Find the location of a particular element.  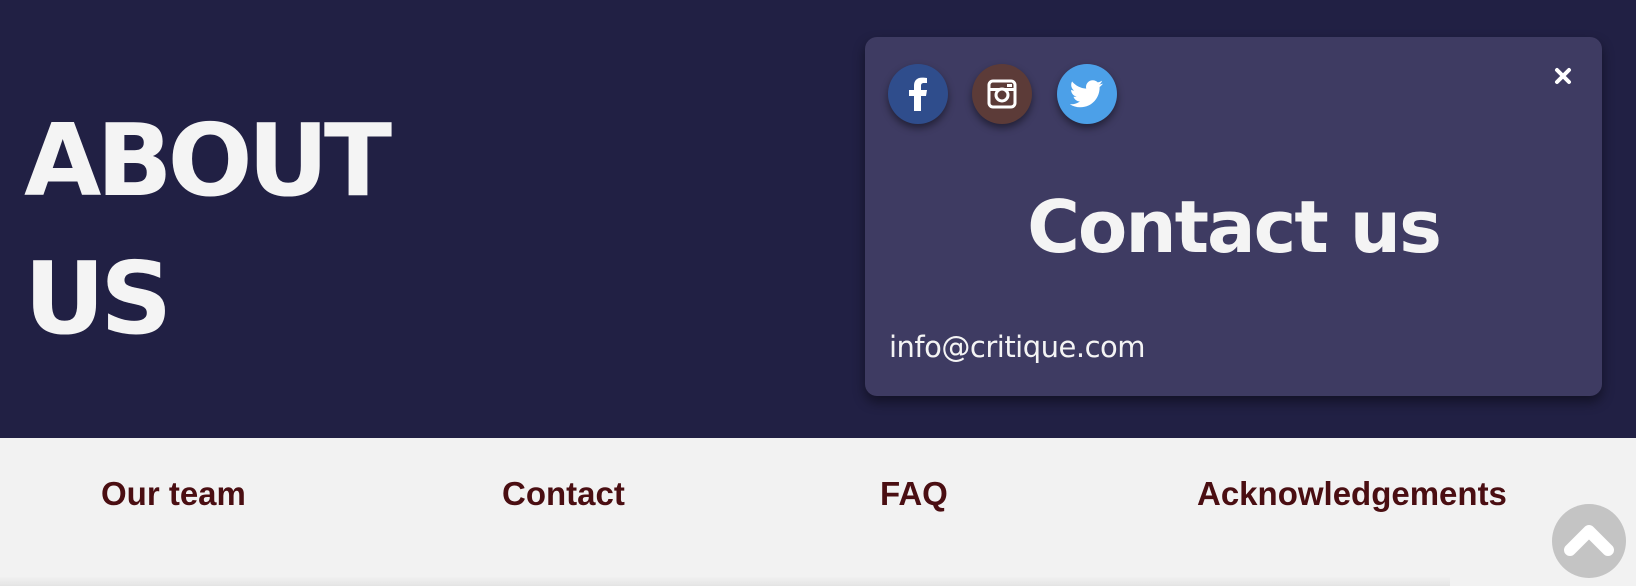

twitter-button is located at coordinates (1087, 94).